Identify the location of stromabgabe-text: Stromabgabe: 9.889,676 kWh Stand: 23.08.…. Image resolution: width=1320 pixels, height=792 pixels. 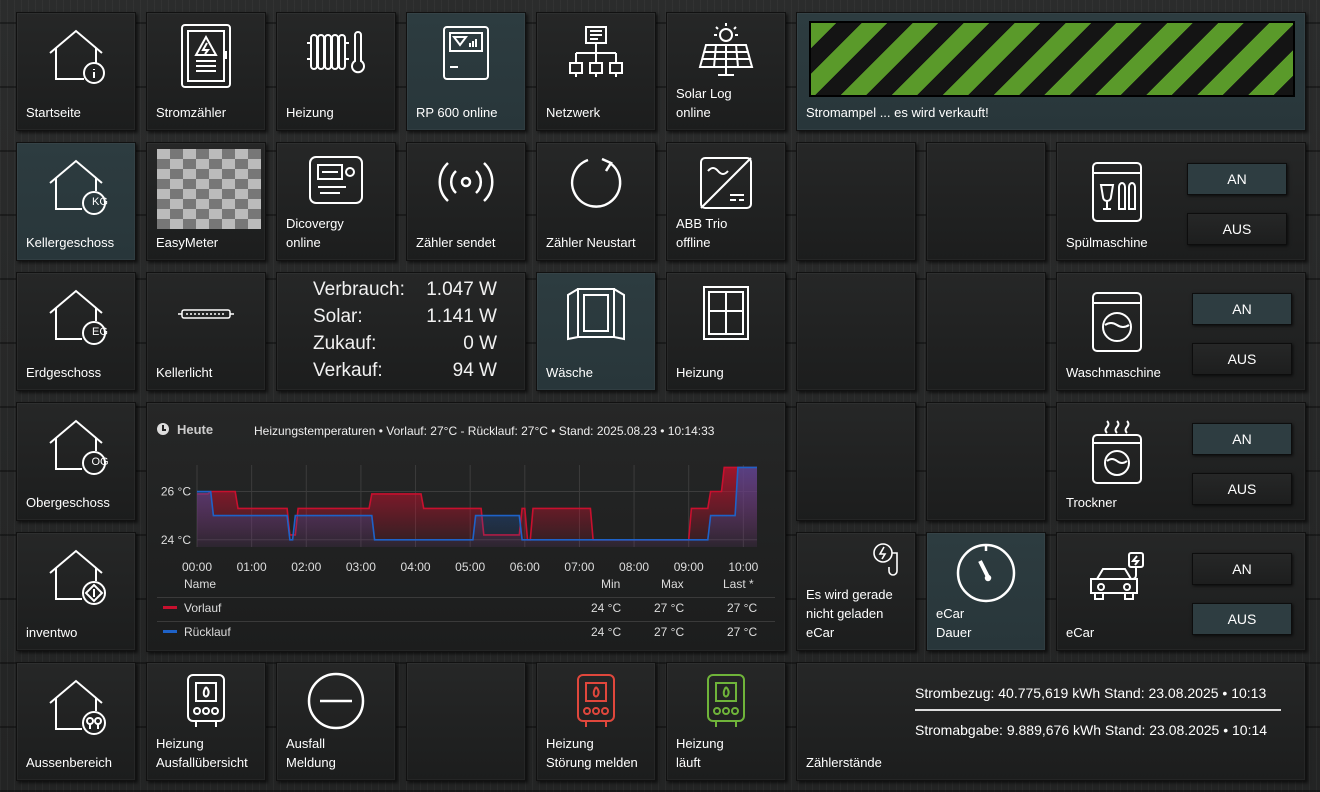
(1091, 730).